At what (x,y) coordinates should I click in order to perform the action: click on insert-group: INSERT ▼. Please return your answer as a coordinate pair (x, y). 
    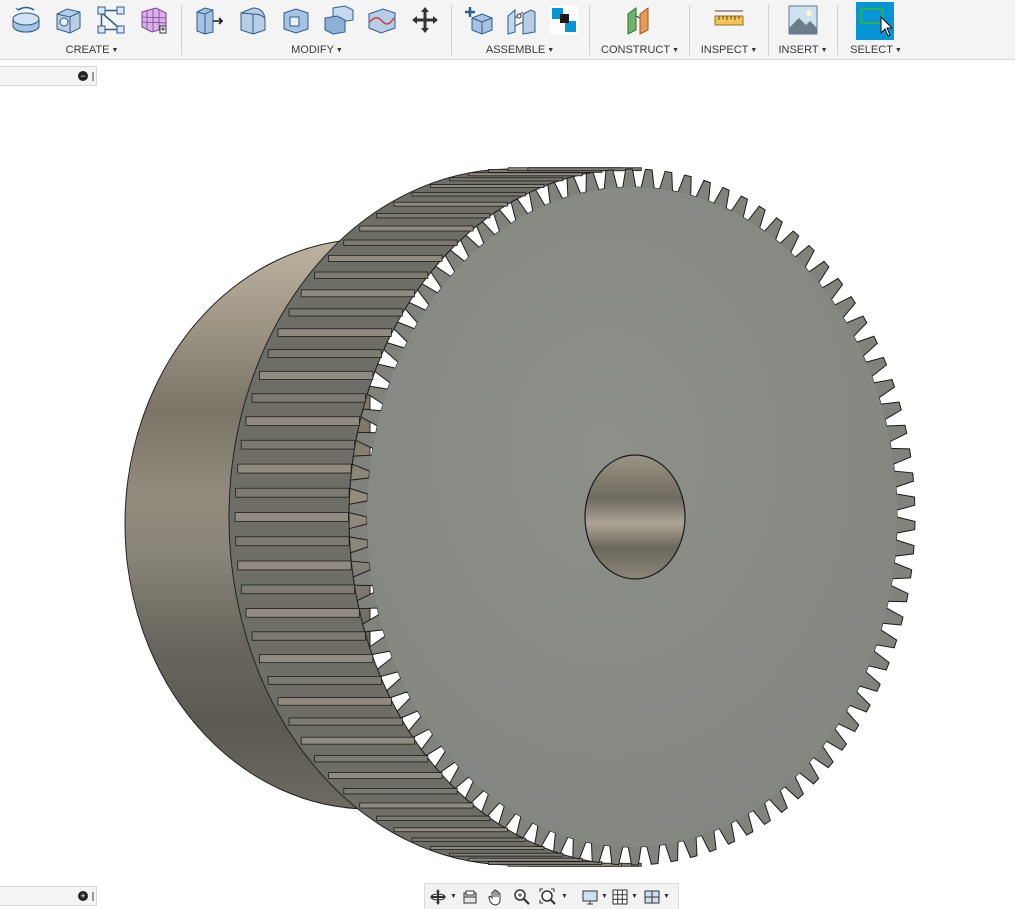
    Looking at the image, I should click on (803, 30).